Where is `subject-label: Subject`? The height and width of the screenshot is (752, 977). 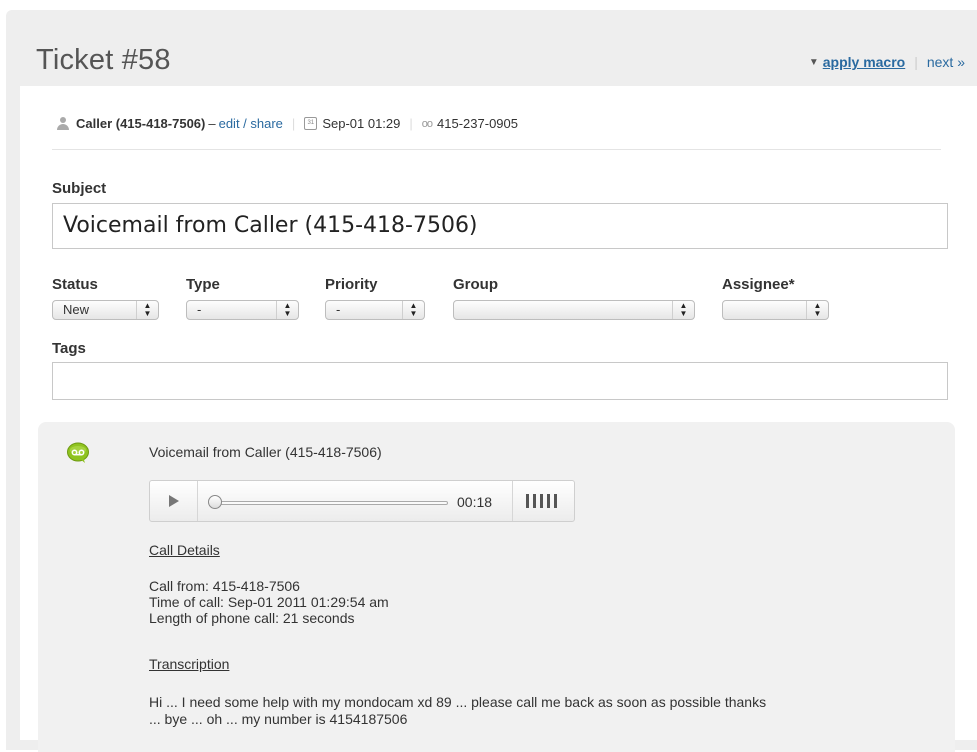
subject-label: Subject is located at coordinates (79, 188).